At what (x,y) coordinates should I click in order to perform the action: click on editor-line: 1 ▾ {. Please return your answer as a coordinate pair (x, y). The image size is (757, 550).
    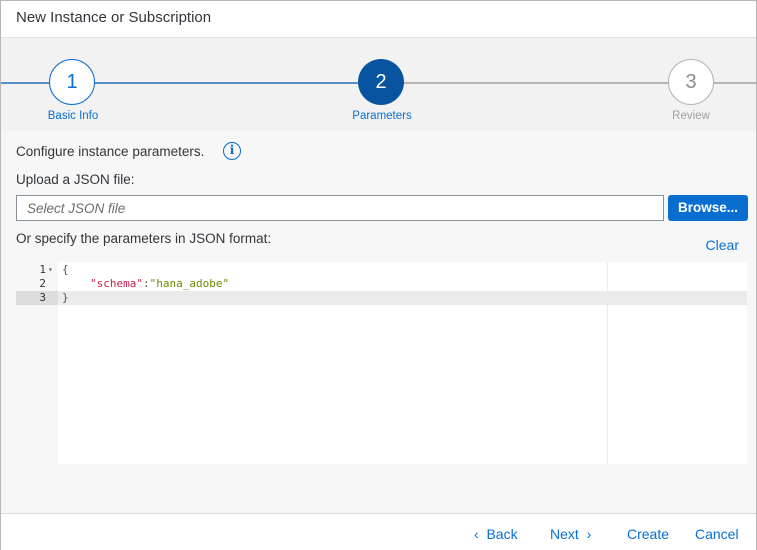
    Looking at the image, I should click on (381, 270).